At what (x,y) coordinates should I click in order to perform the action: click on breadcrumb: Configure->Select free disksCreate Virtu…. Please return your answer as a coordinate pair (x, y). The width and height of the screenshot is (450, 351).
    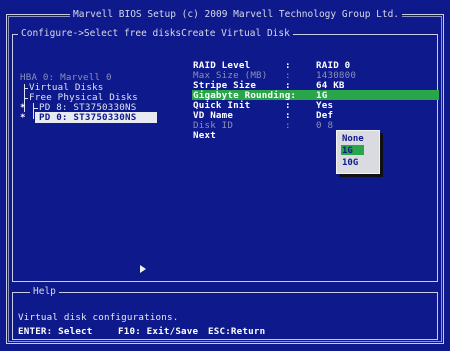
    Looking at the image, I should click on (155, 33).